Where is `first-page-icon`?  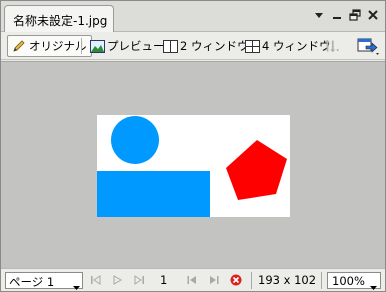 first-page-icon is located at coordinates (96, 280).